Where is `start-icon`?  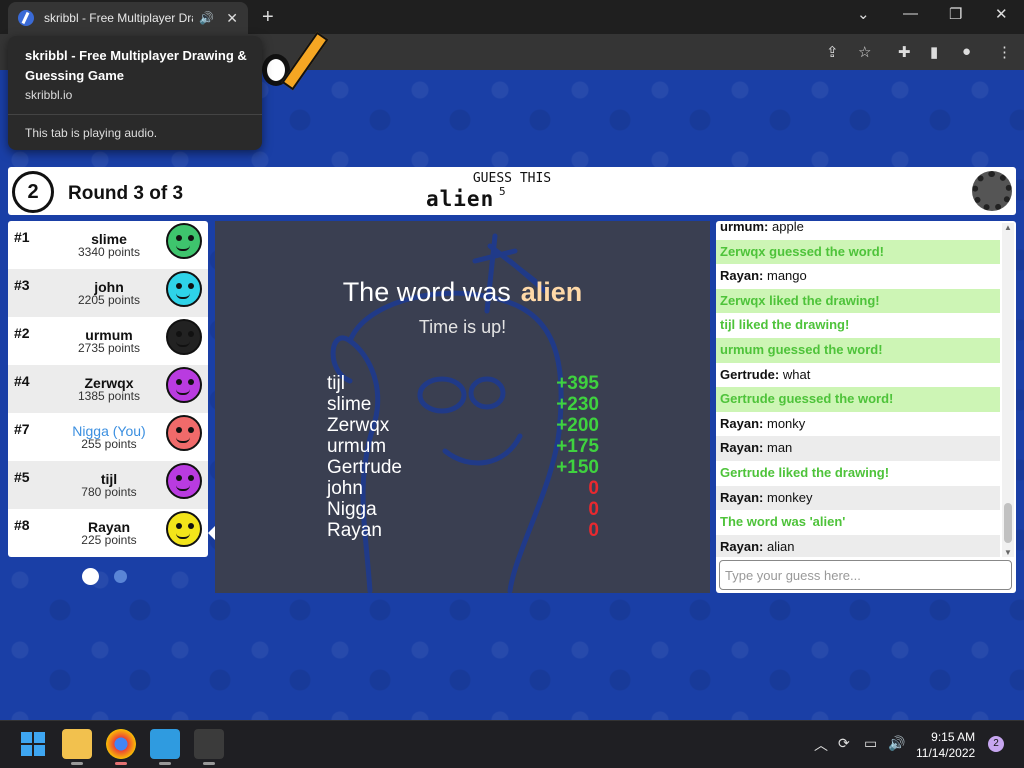 start-icon is located at coordinates (33, 744).